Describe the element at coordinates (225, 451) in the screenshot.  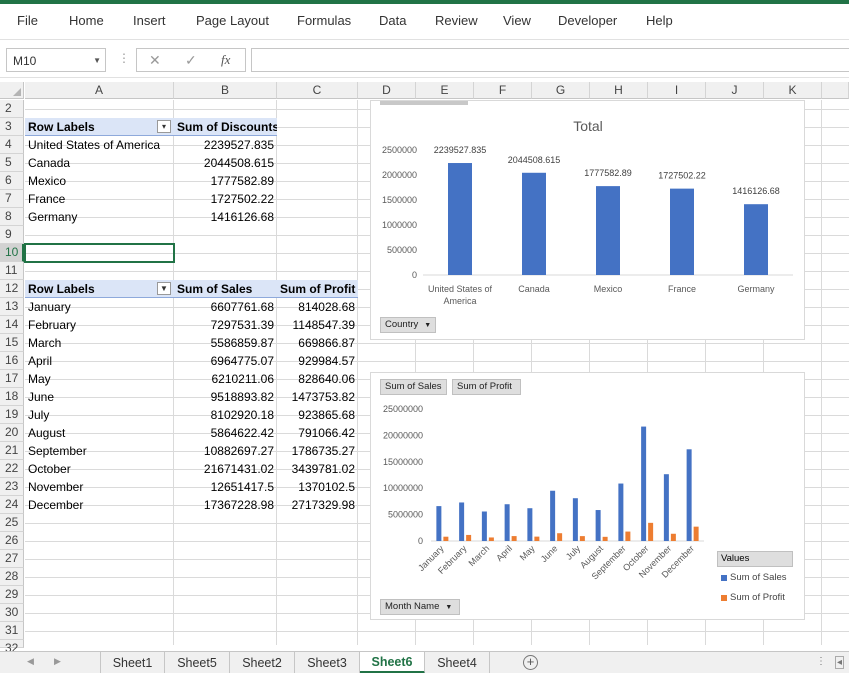
I see `pivot-sales-cell: 10882697.27` at that location.